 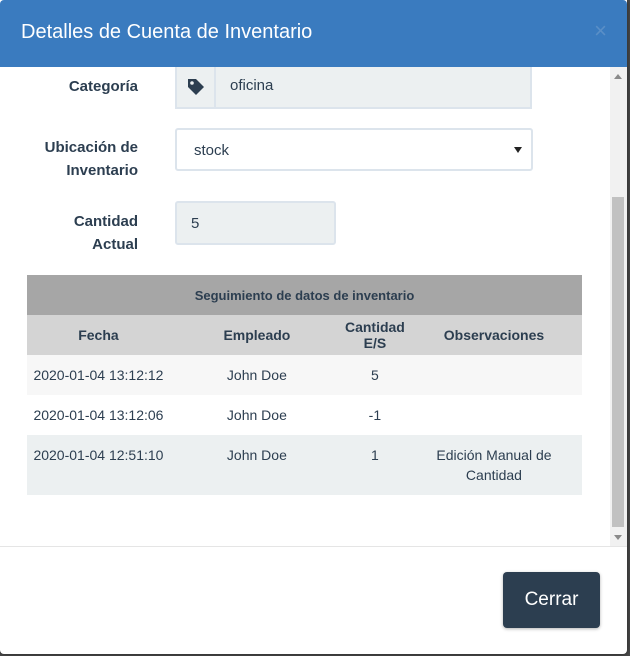 What do you see at coordinates (618, 537) in the screenshot?
I see `scroll-down-icon` at bounding box center [618, 537].